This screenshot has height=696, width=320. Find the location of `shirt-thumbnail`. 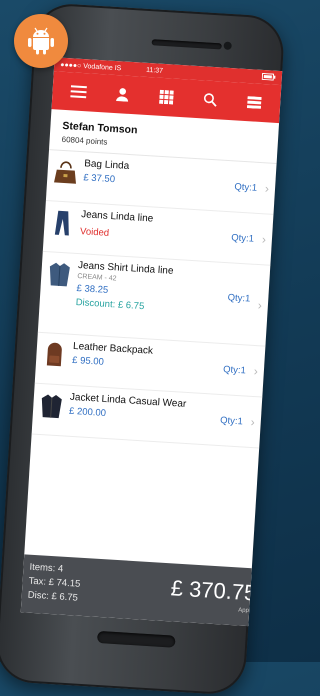

shirt-thumbnail is located at coordinates (59, 274).